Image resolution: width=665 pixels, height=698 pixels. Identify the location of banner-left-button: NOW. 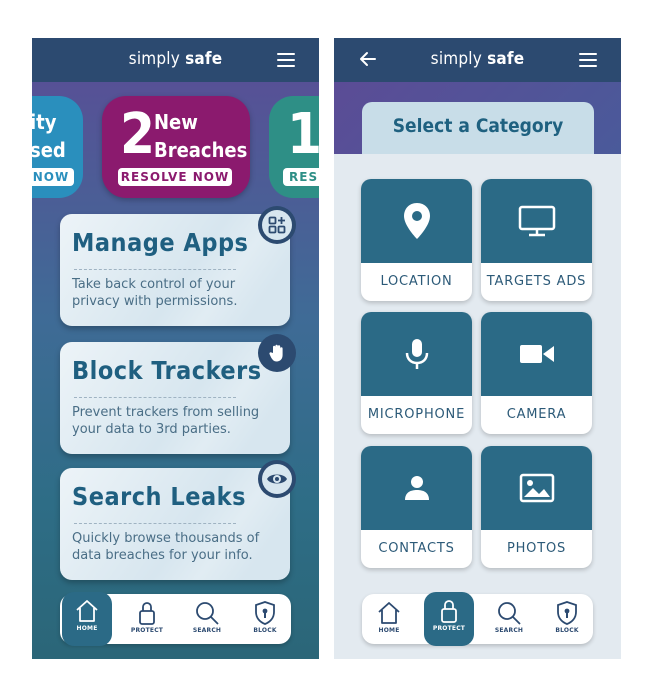
(53, 177).